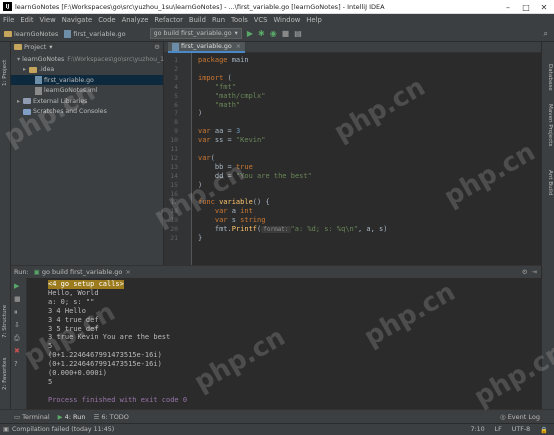 Image resolution: width=554 pixels, height=435 pixels. I want to click on status-message: Compilation failed (today 11:45), so click(63, 429).